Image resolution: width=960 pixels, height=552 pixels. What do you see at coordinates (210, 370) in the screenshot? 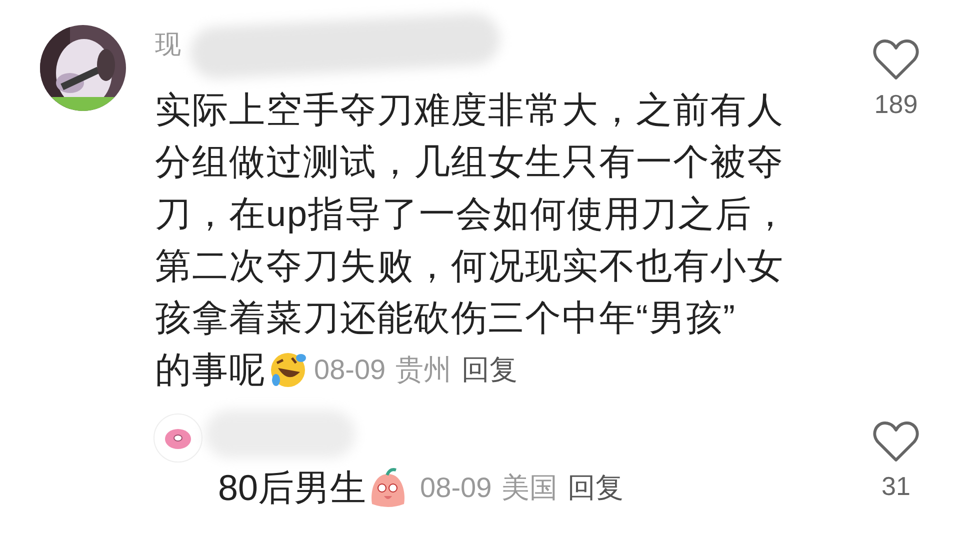
I see `comment-text-line: 的事呢` at bounding box center [210, 370].